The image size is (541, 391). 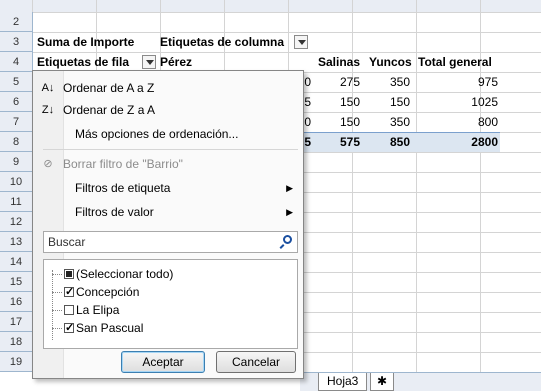 I want to click on row-header: 16, so click(x=16, y=302).